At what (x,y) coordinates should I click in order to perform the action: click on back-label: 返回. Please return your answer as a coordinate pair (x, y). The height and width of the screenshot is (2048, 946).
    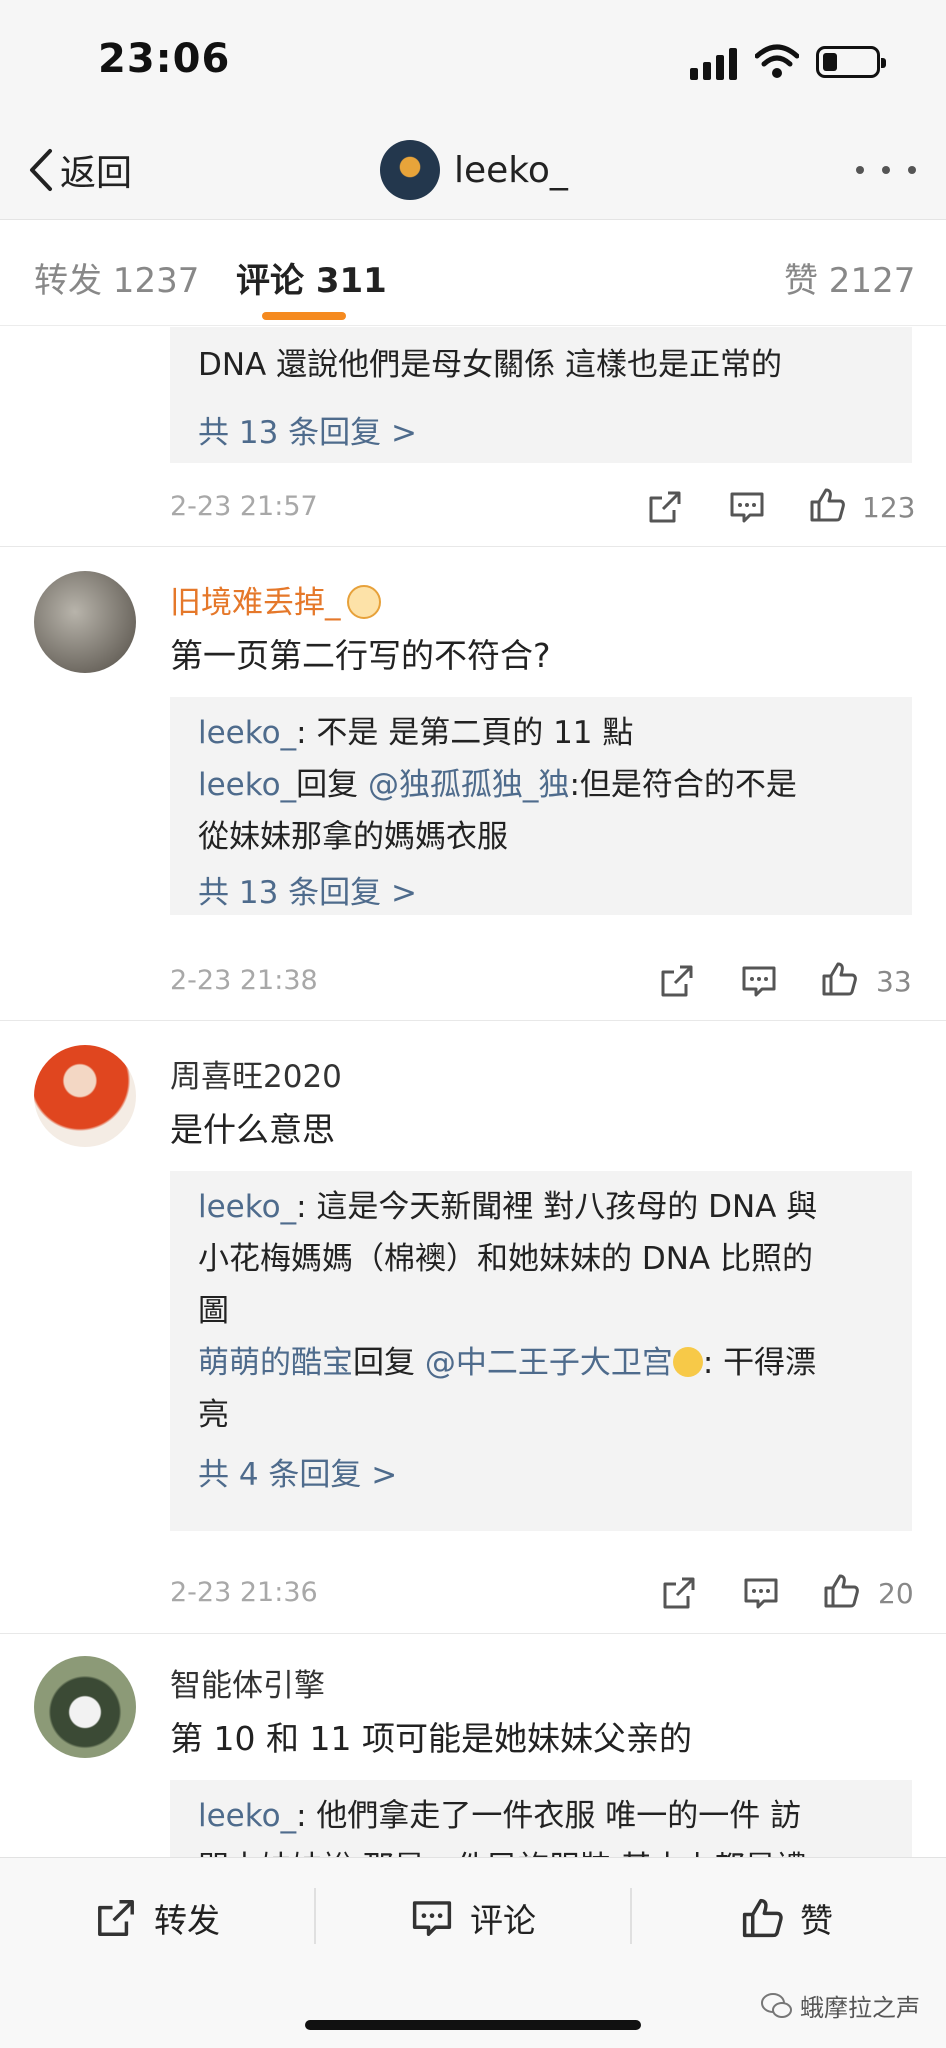
    Looking at the image, I should click on (96, 173).